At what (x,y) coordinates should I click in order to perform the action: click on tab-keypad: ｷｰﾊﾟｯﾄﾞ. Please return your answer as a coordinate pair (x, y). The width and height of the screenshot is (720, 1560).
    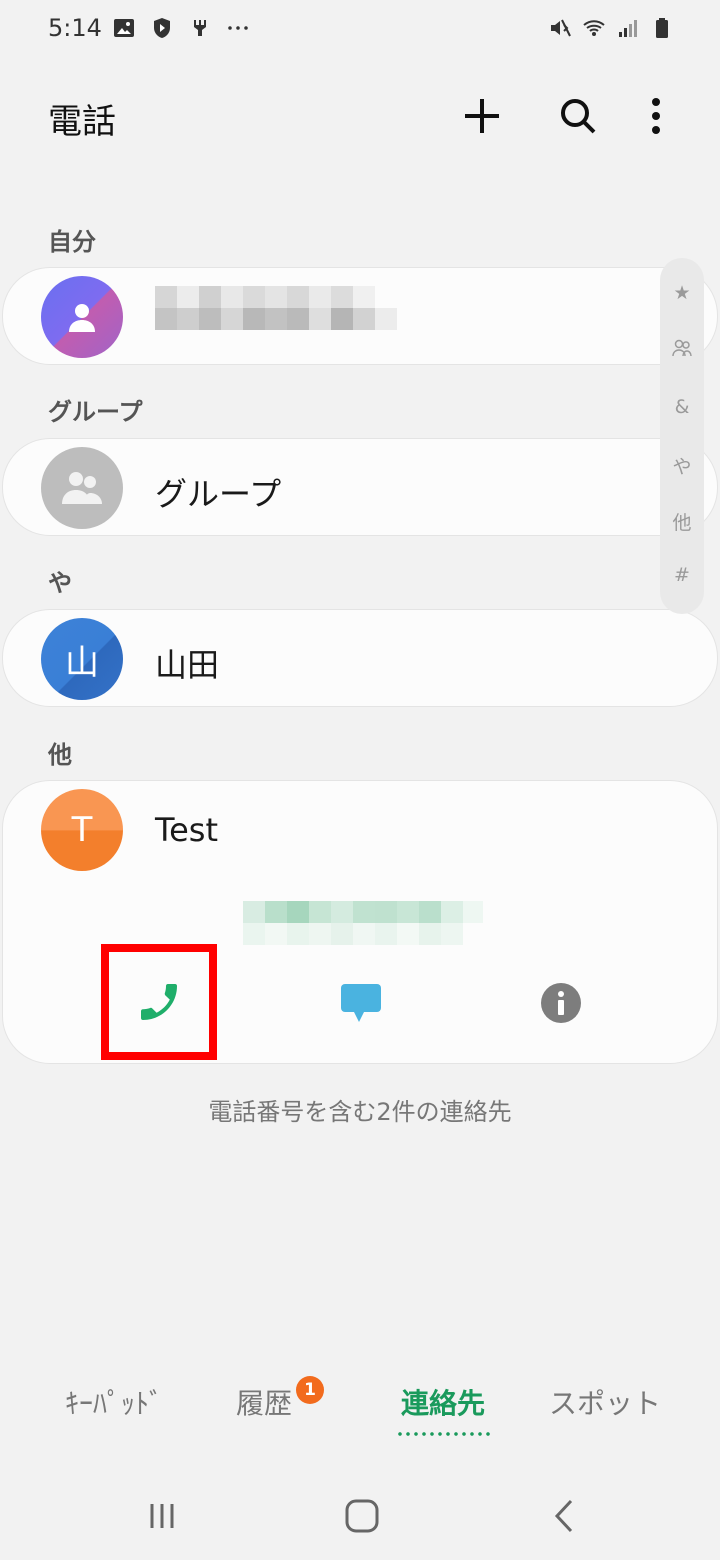
    Looking at the image, I should click on (114, 1402).